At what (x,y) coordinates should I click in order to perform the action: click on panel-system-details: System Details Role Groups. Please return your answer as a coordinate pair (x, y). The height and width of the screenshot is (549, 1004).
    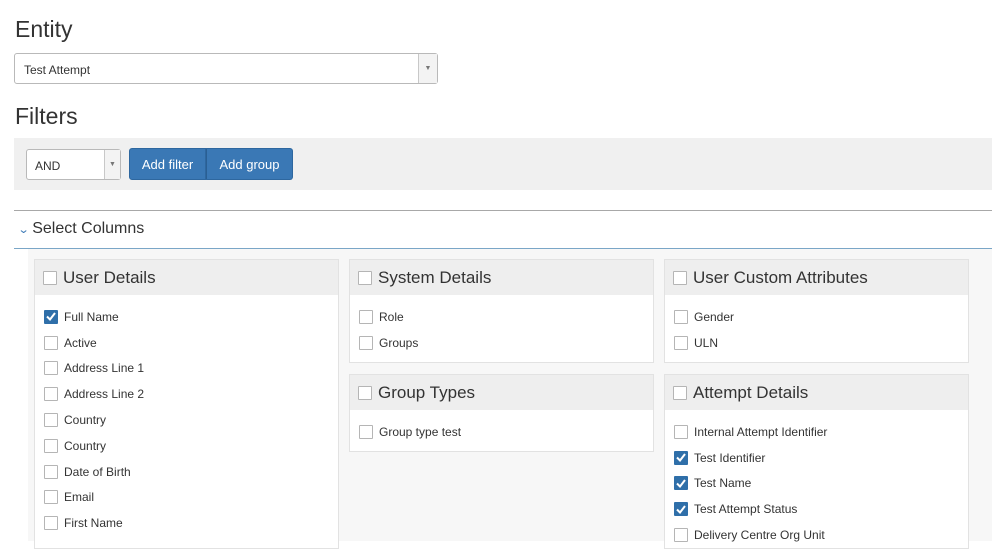
    Looking at the image, I should click on (501, 311).